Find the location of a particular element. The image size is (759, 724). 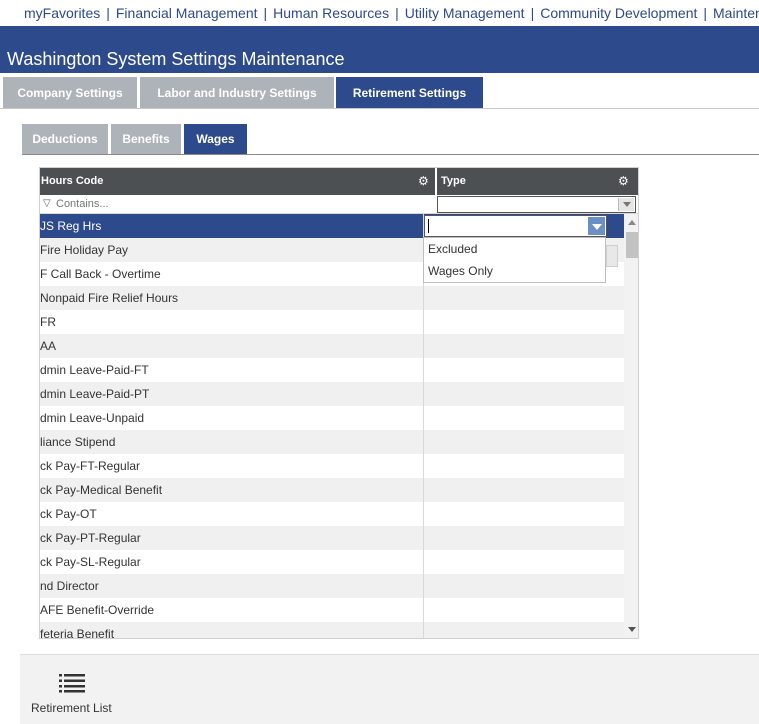

hours-code-cell: liance Stipend is located at coordinates (78, 442).